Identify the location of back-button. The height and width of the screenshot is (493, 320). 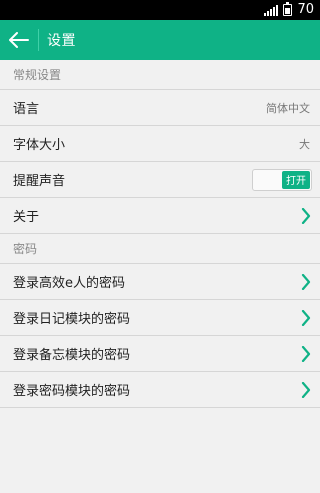
(19, 40).